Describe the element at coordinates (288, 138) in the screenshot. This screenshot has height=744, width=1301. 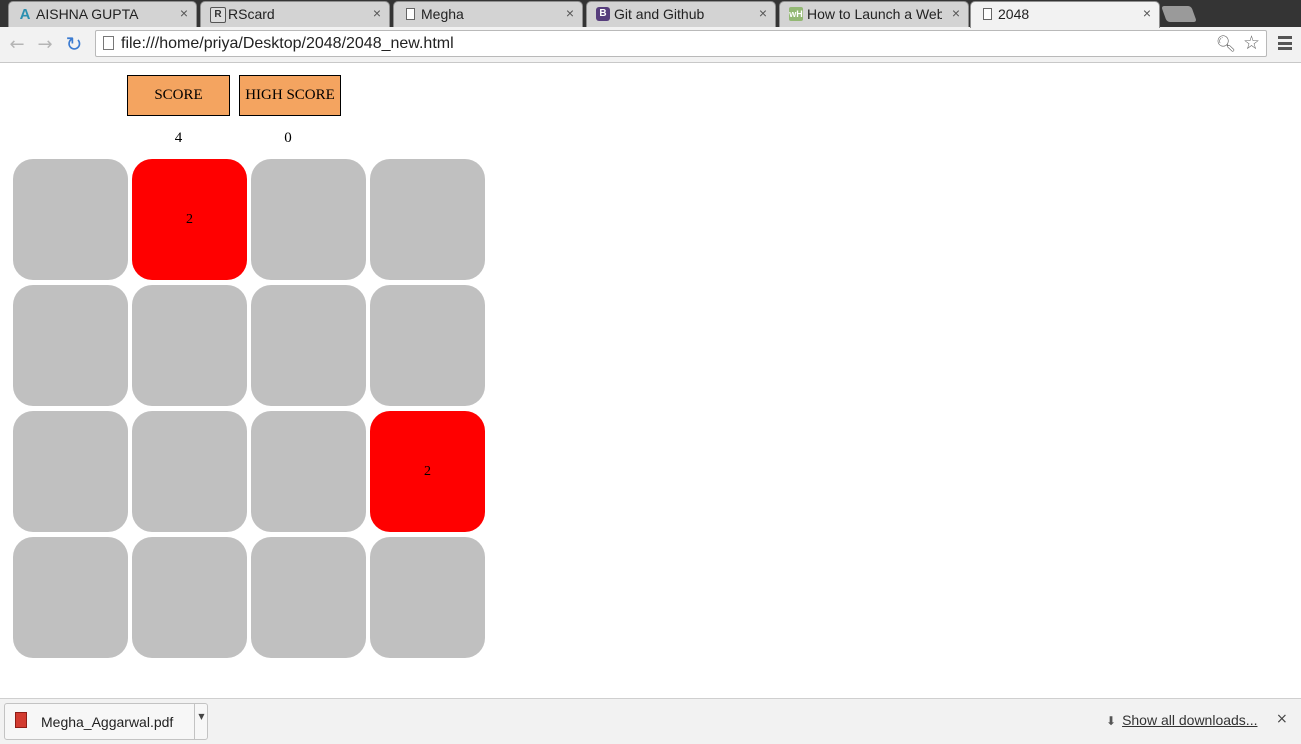
I see `high-score-value: 0` at that location.